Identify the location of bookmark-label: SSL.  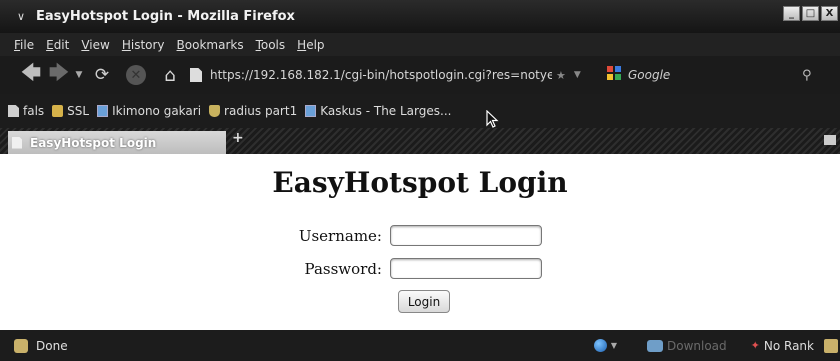
(78, 111).